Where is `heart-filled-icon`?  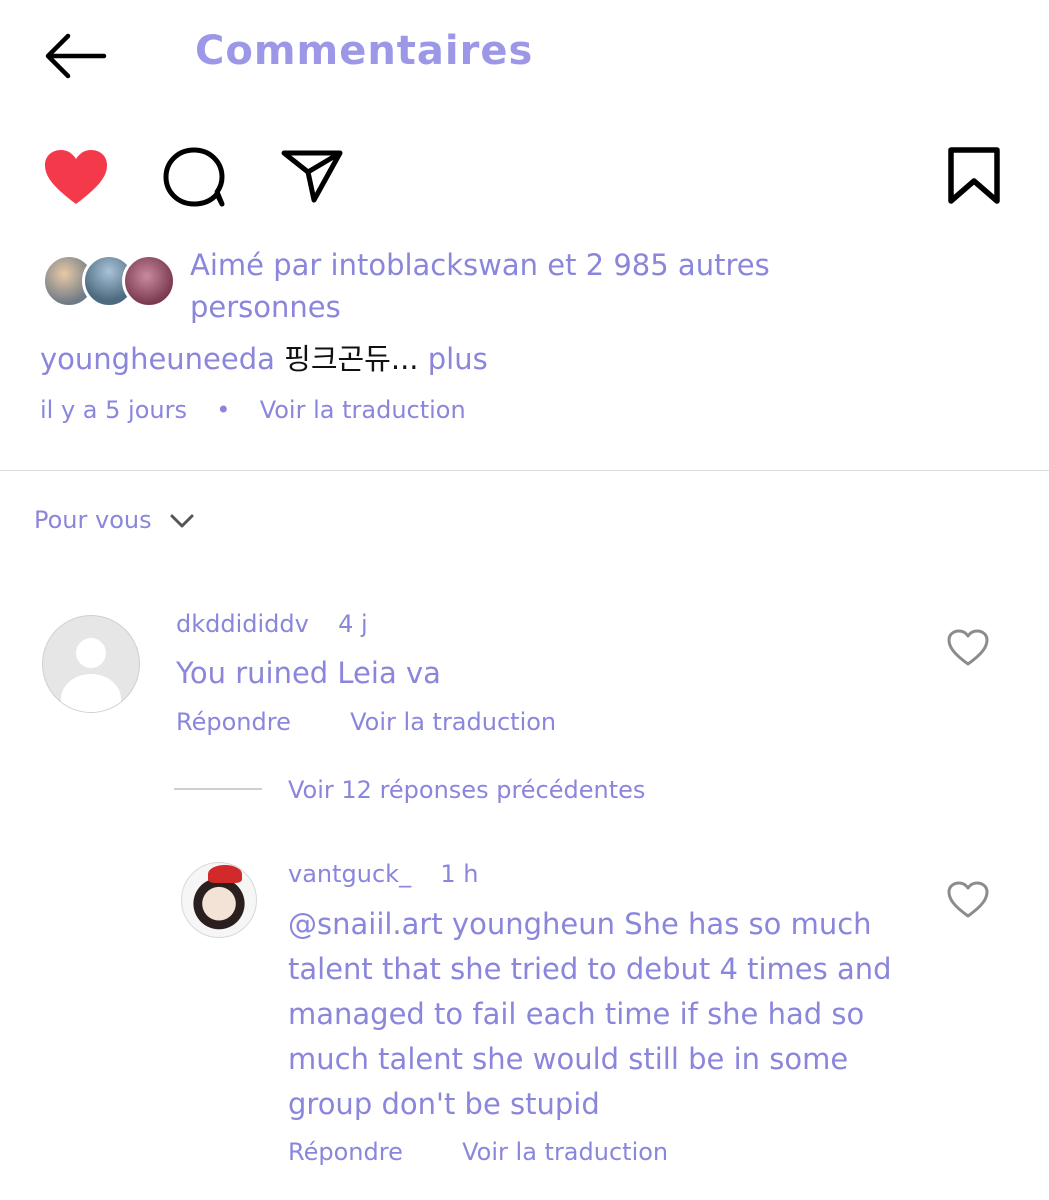 heart-filled-icon is located at coordinates (76, 178).